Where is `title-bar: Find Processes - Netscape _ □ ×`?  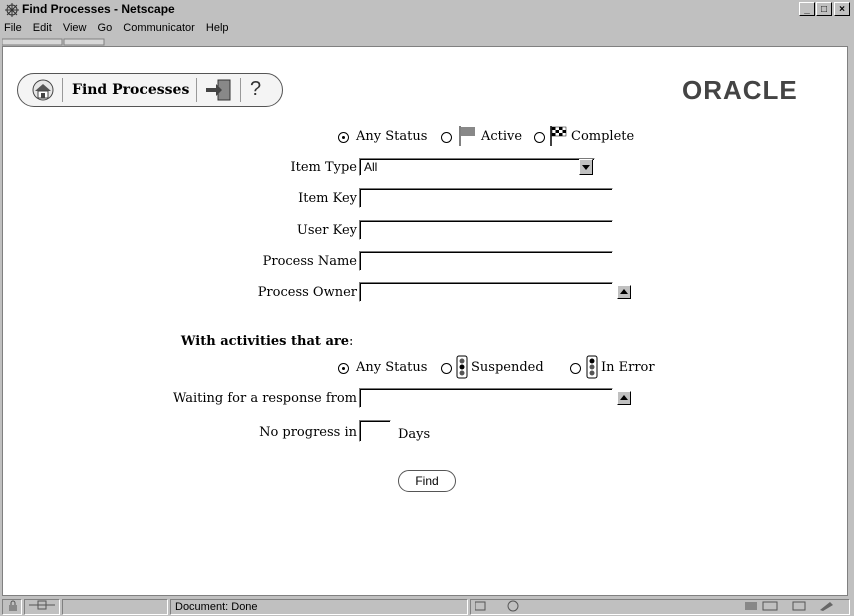 title-bar: Find Processes - Netscape _ □ × is located at coordinates (427, 10).